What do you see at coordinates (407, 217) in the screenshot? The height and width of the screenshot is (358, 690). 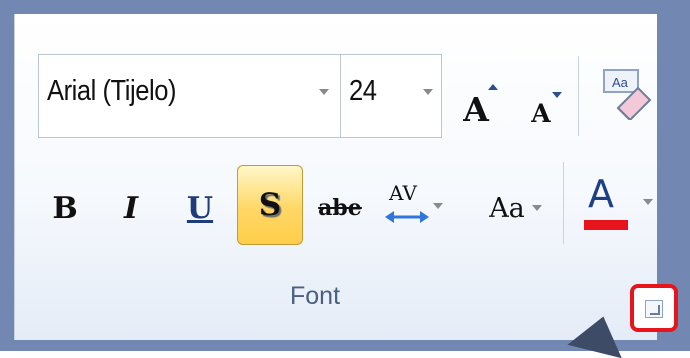 I see `double-arrow-icon` at bounding box center [407, 217].